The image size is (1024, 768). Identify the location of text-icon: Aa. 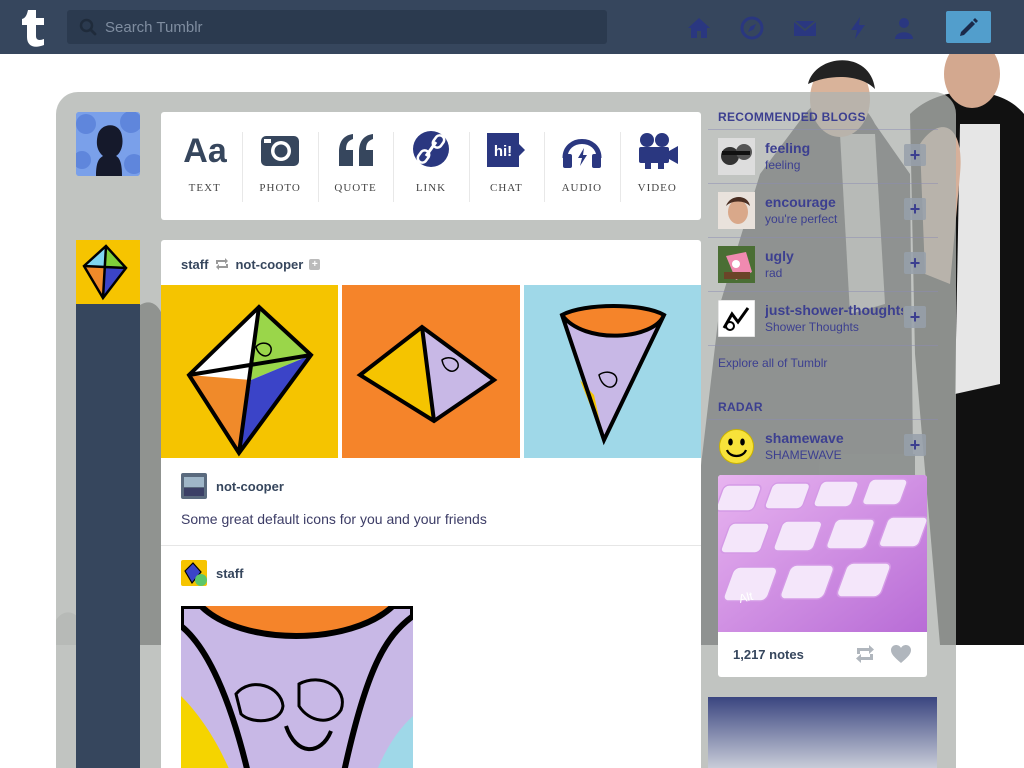
(205, 151).